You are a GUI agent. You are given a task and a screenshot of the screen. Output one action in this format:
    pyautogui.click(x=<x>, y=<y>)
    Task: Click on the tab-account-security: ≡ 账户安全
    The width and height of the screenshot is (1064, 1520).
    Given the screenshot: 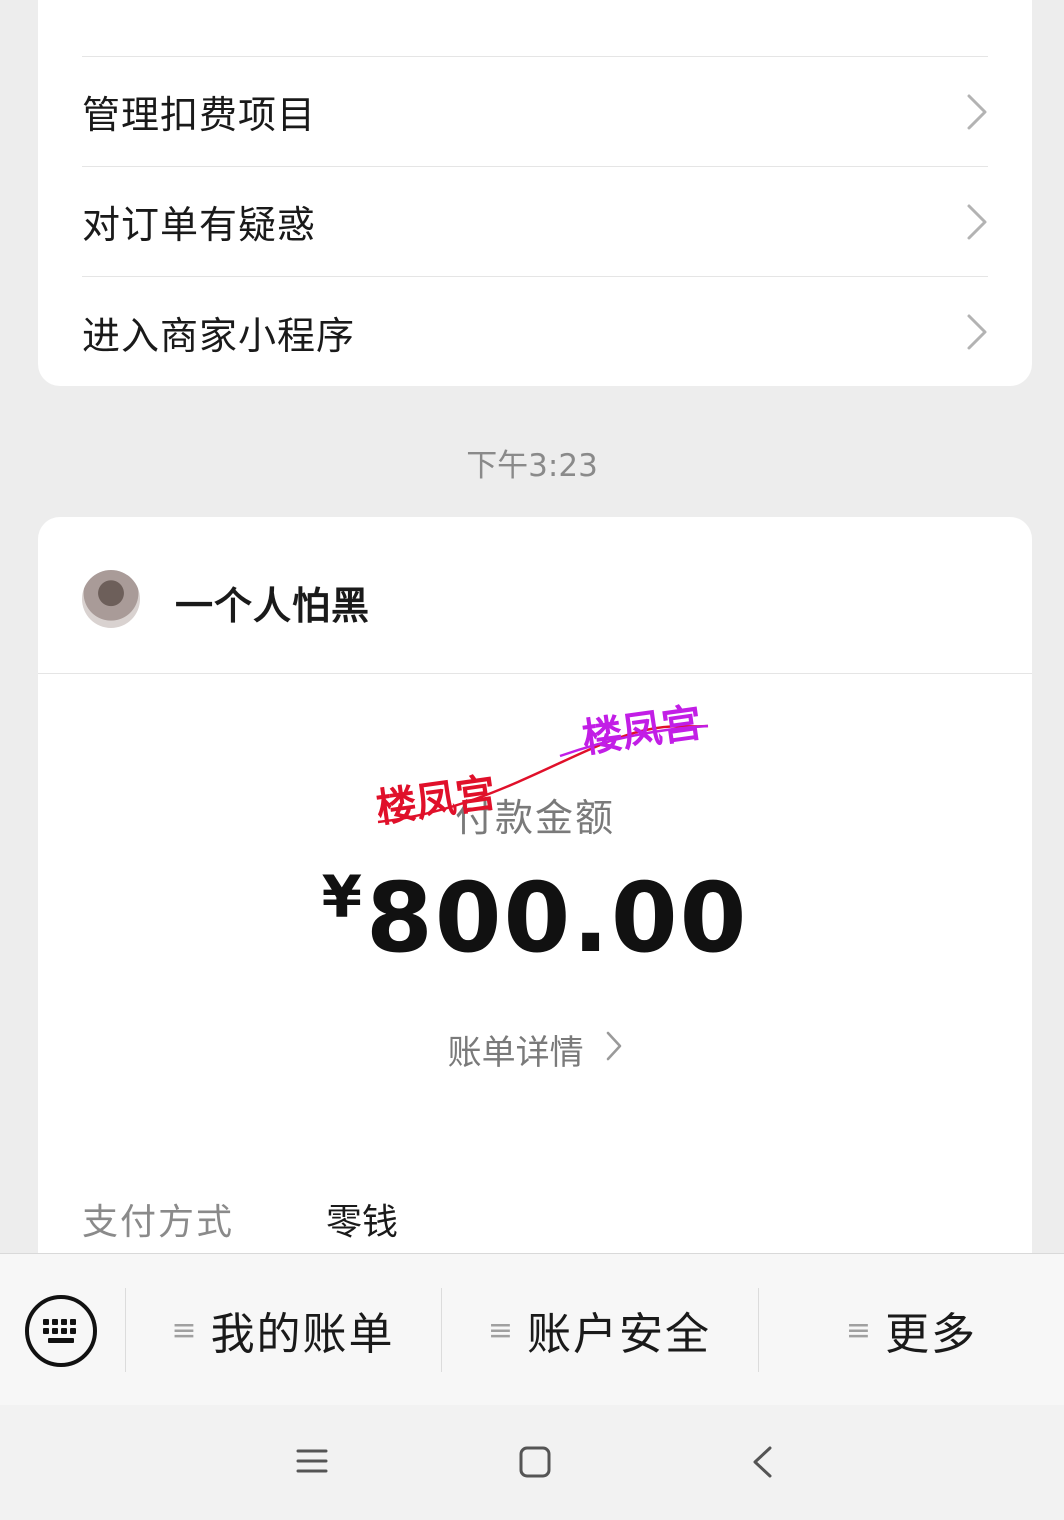 What is the action you would take?
    pyautogui.click(x=599, y=1330)
    